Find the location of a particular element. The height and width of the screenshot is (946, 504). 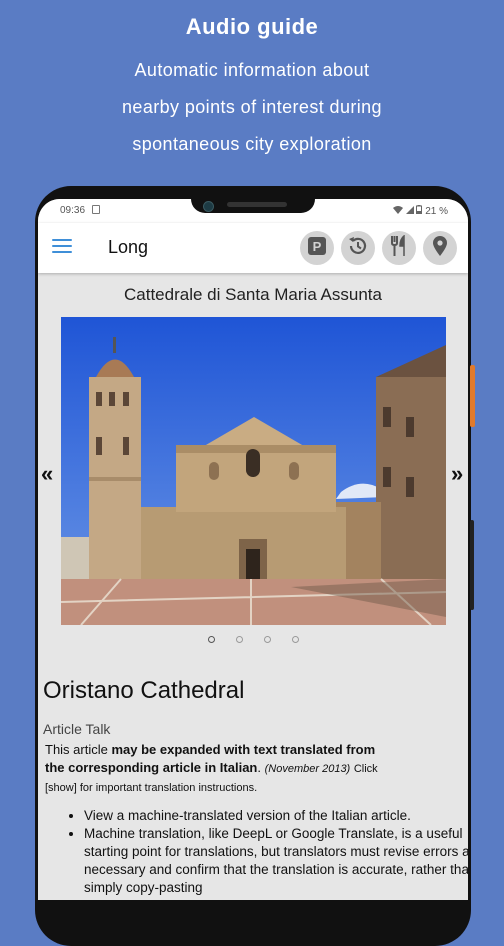

notice-bold-link: the corresponding article in Italian is located at coordinates (151, 767).